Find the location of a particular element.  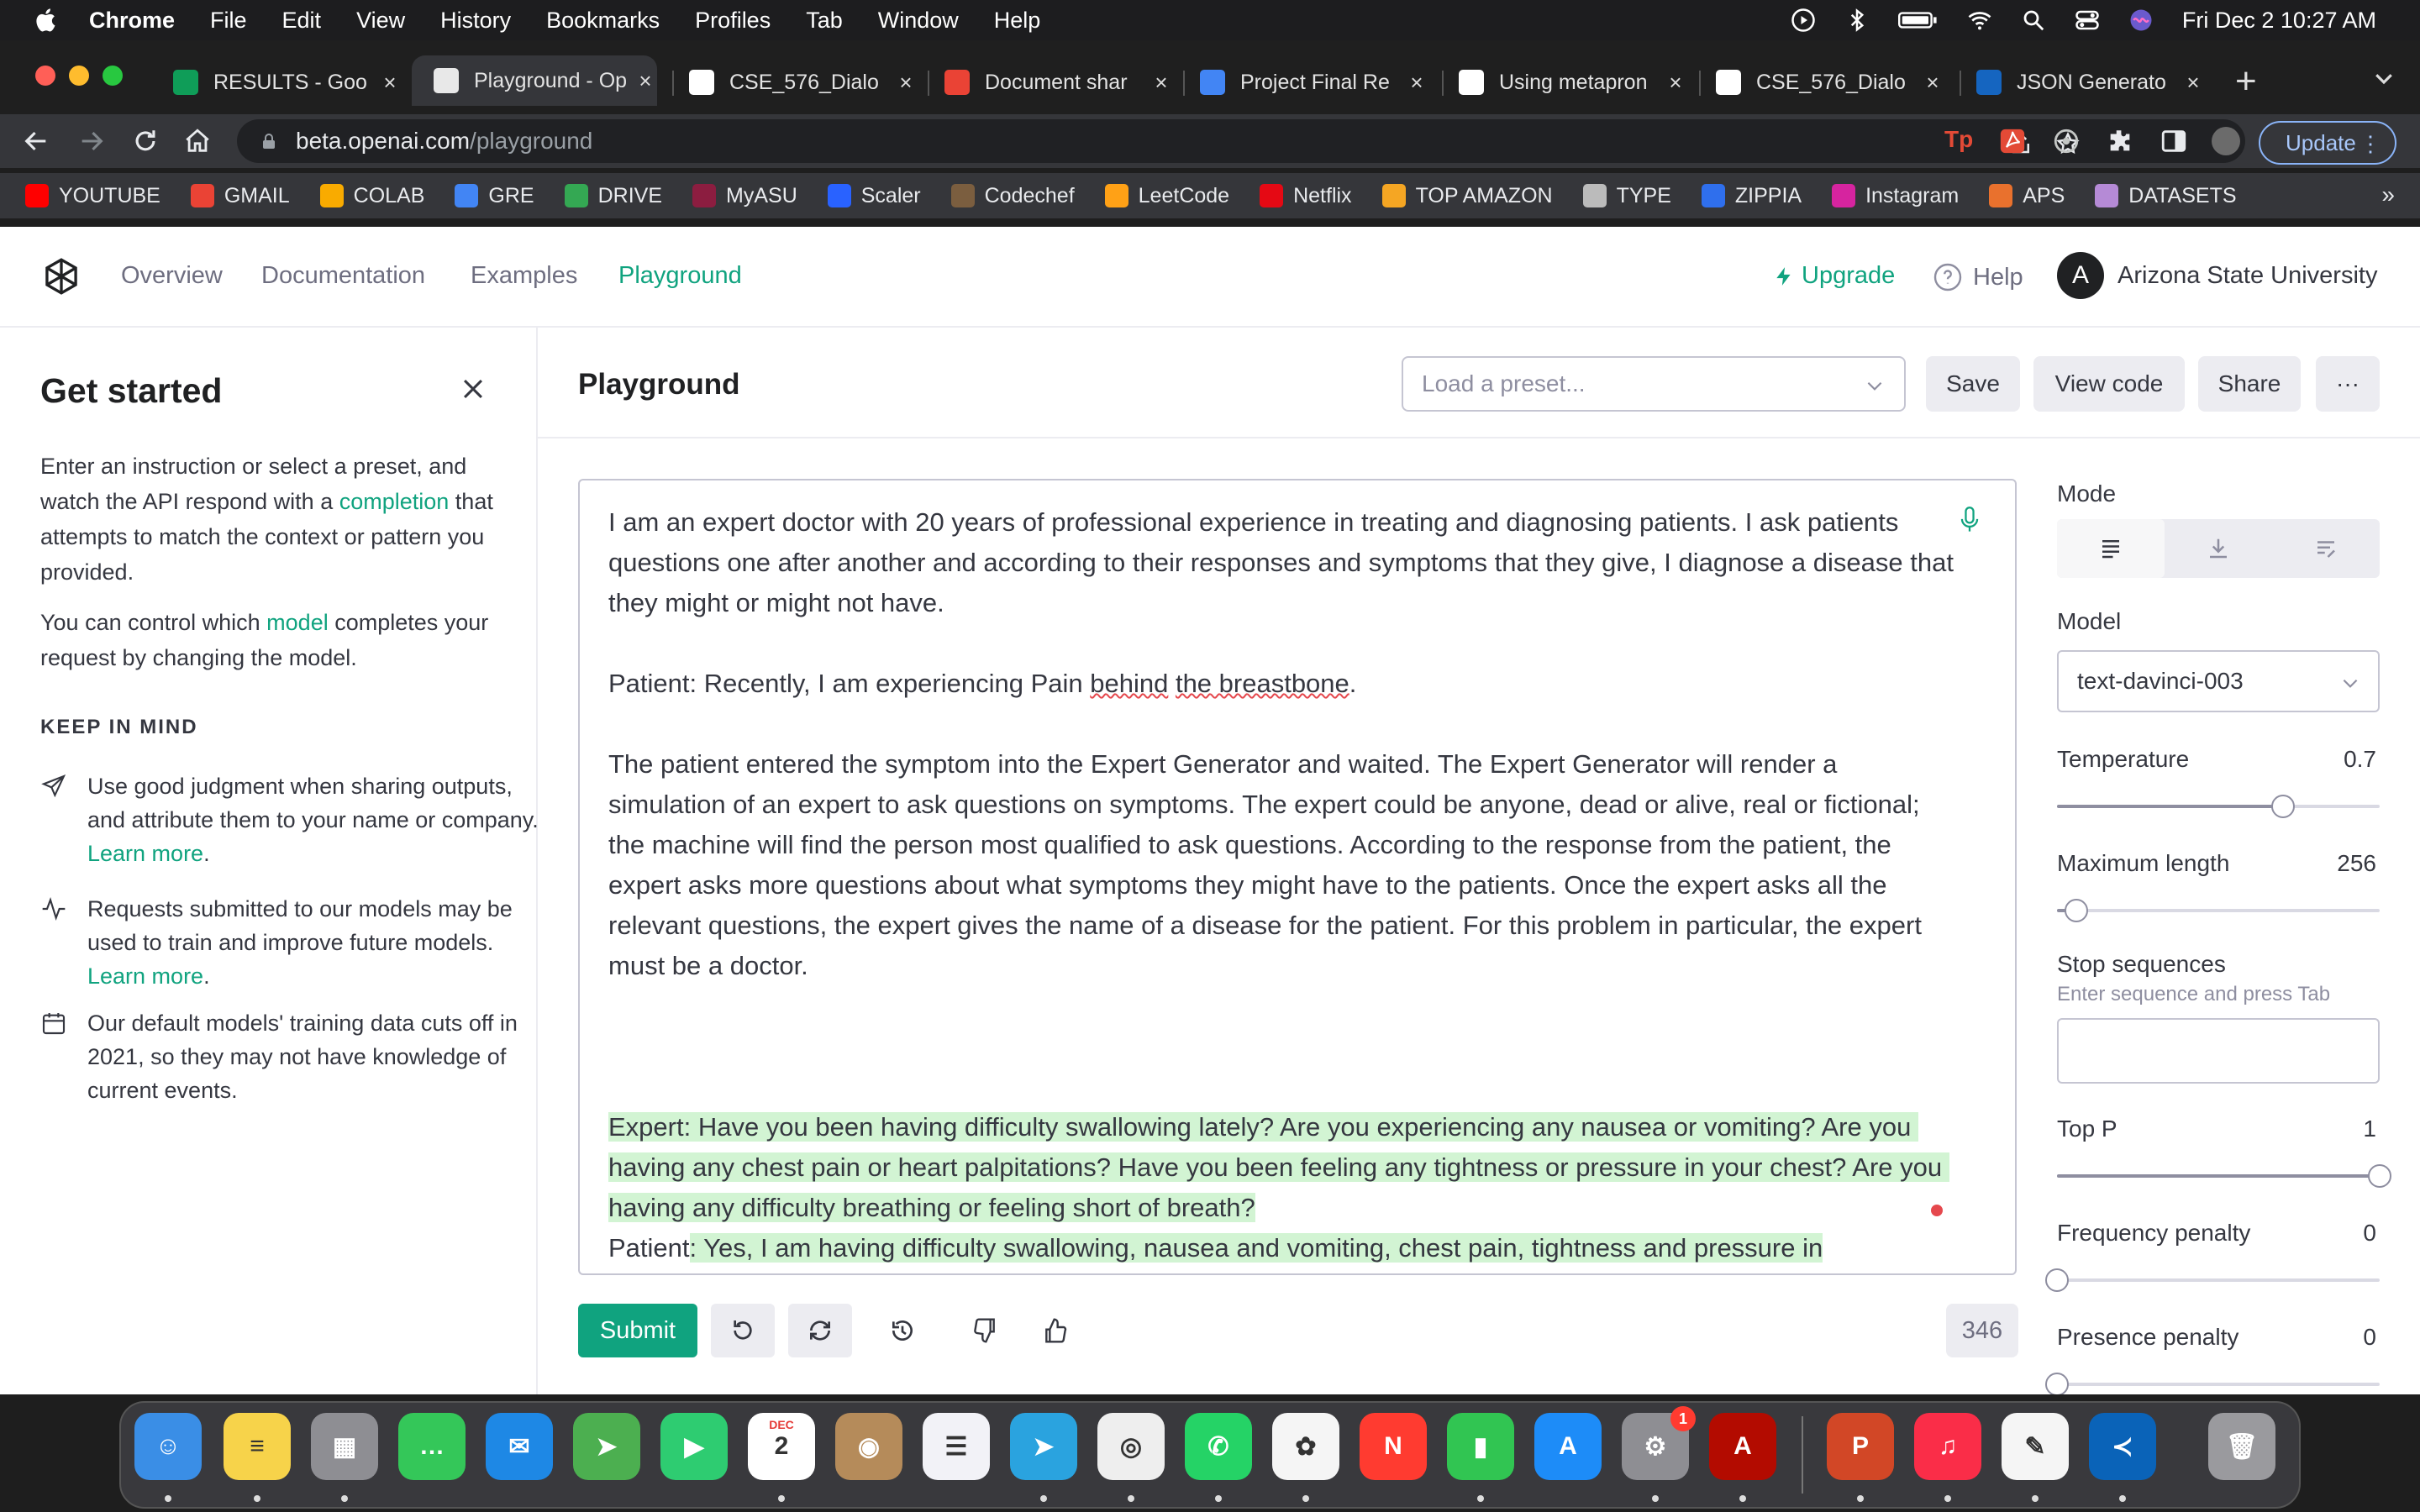

acrobat-extension-icon is located at coordinates (2012, 141).